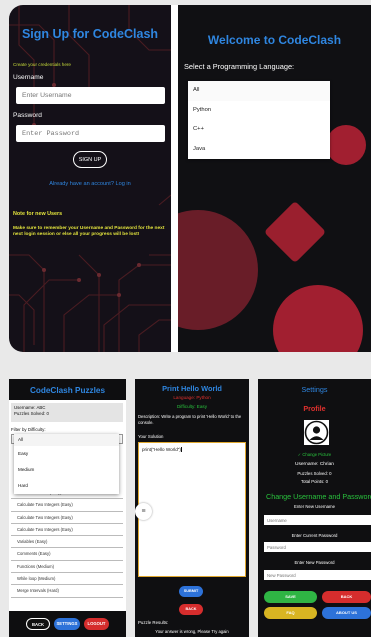  Describe the element at coordinates (259, 91) in the screenshot. I see `language-option: All` at that location.